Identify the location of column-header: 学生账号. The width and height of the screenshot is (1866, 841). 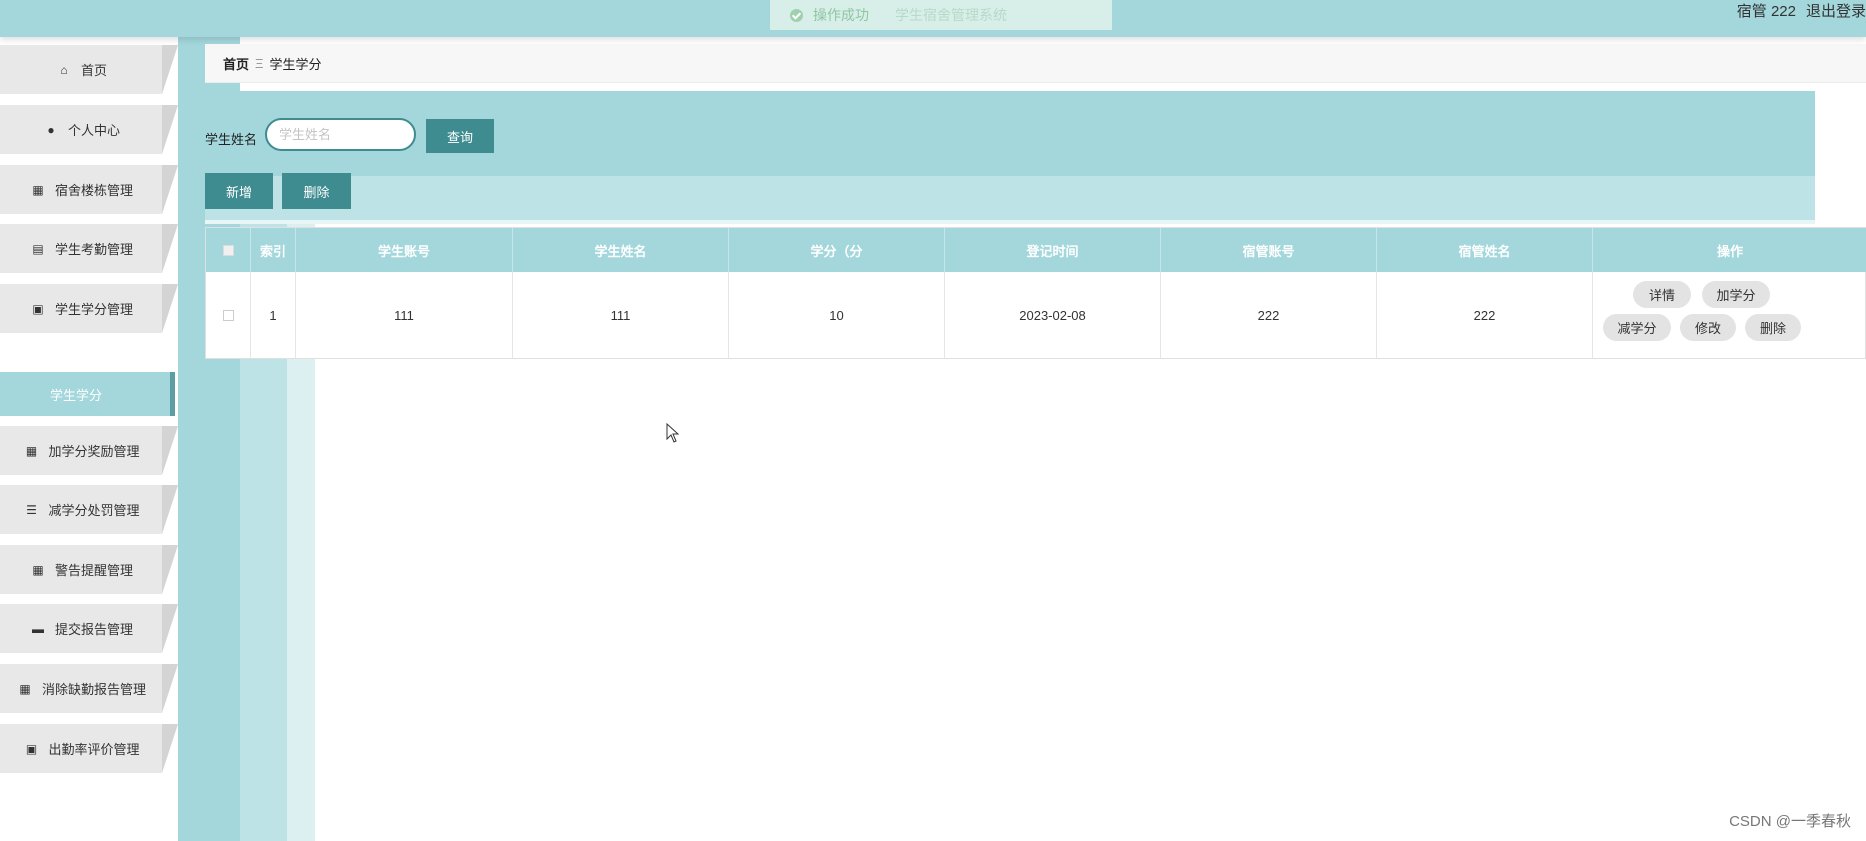
(404, 250).